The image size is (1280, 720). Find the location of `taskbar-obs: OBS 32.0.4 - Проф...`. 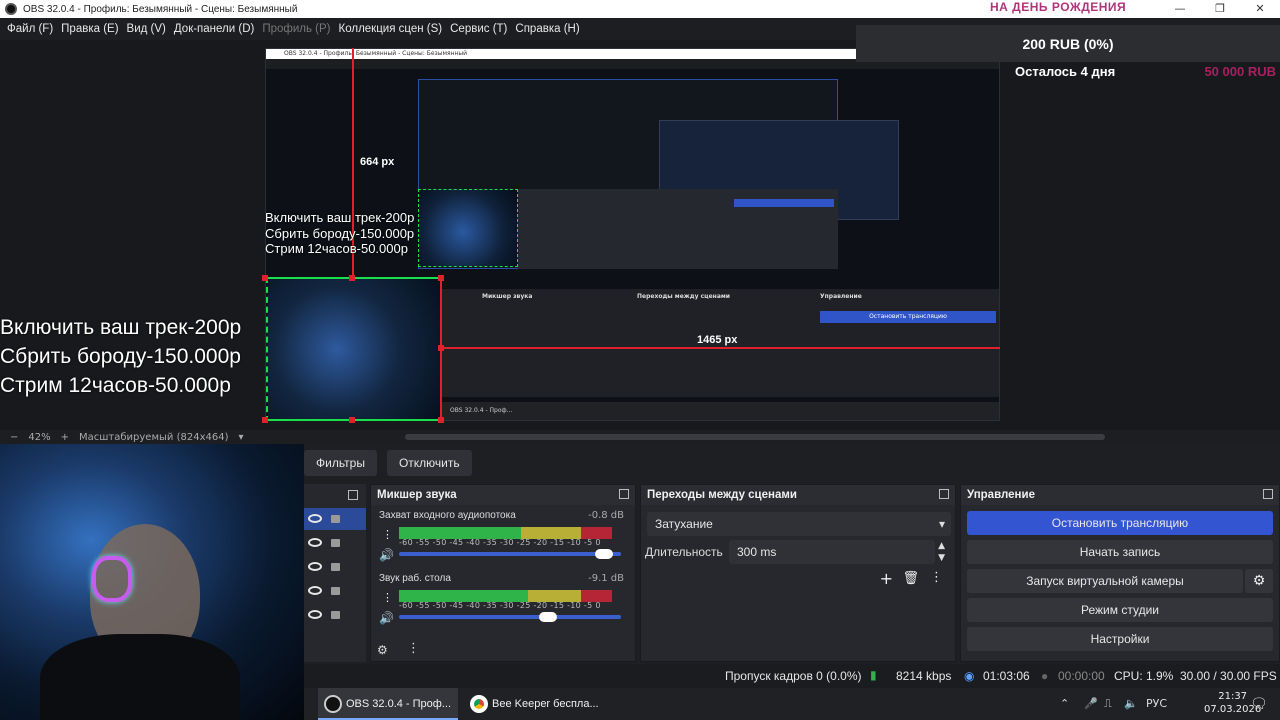

taskbar-obs: OBS 32.0.4 - Проф... is located at coordinates (388, 704).